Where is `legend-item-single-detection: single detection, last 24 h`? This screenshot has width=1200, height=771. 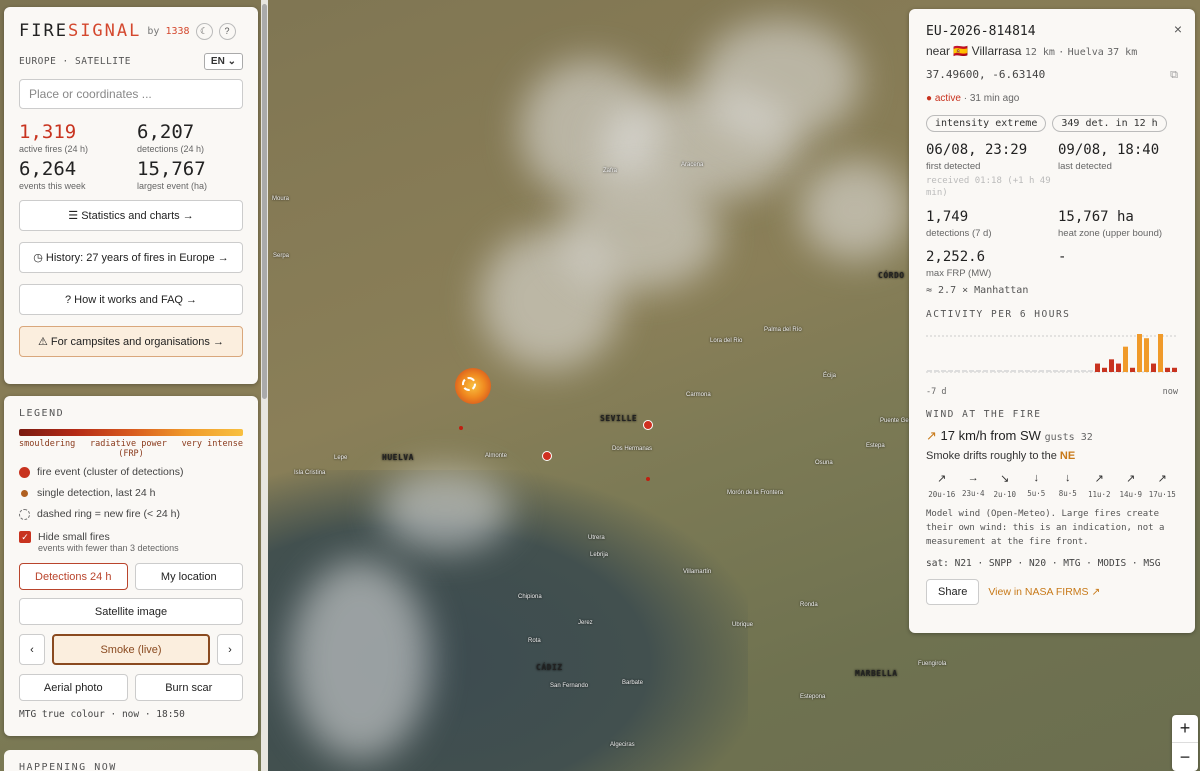
legend-item-single-detection: single detection, last 24 h is located at coordinates (131, 493).